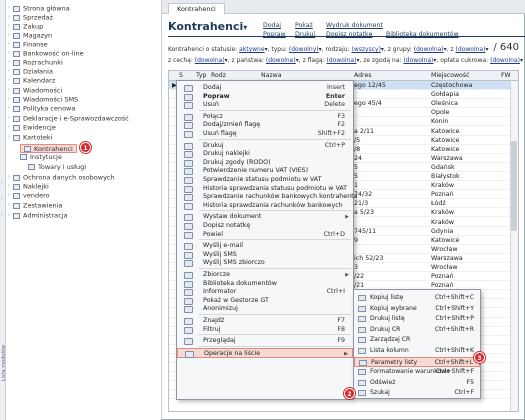 This screenshot has width=525, height=420. I want to click on scrollbar-thumb, so click(514, 186).